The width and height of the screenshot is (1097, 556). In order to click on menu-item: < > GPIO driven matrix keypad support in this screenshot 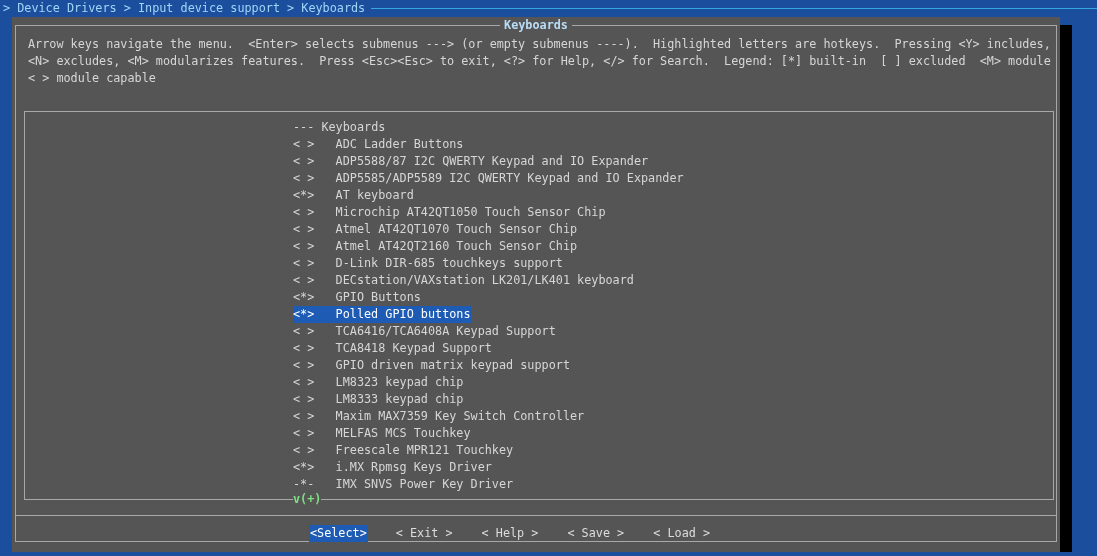, I will do `click(431, 365)`.